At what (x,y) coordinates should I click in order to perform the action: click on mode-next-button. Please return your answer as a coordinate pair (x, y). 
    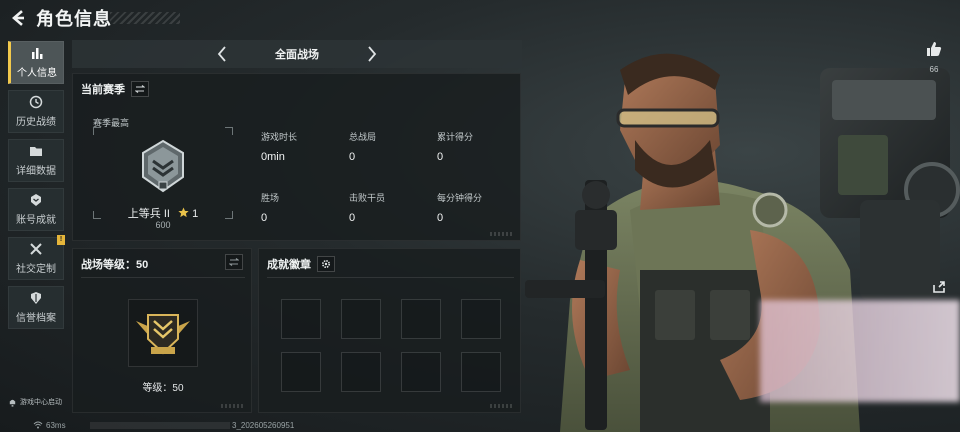
    Looking at the image, I should click on (372, 54).